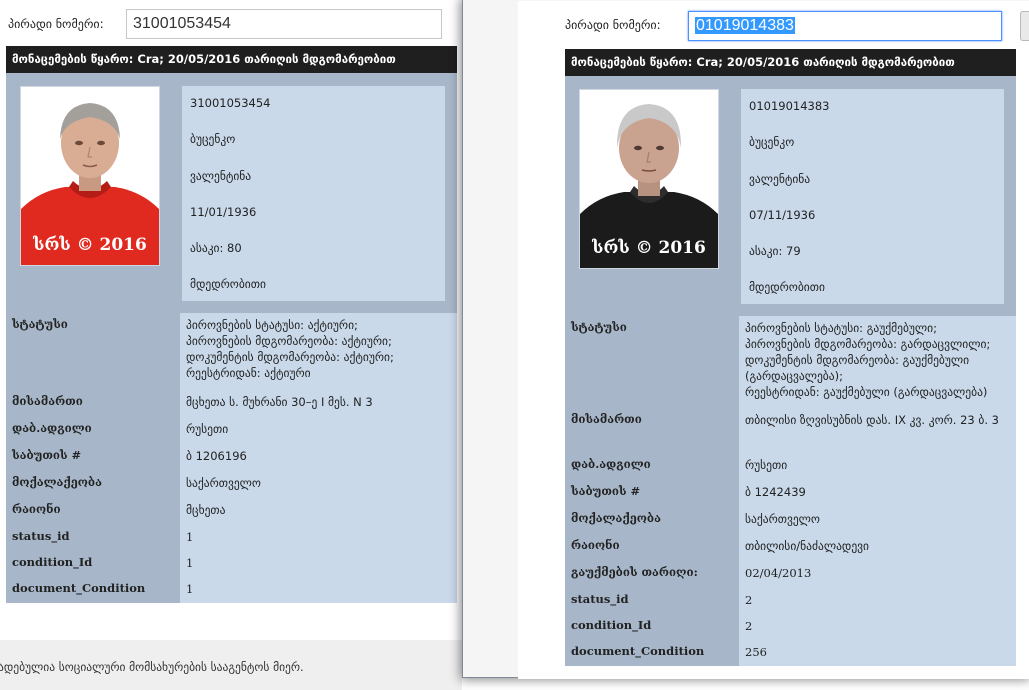 This screenshot has height=690, width=1029. I want to click on row-value-cancellation-date: 02/04/2013, so click(877, 574).